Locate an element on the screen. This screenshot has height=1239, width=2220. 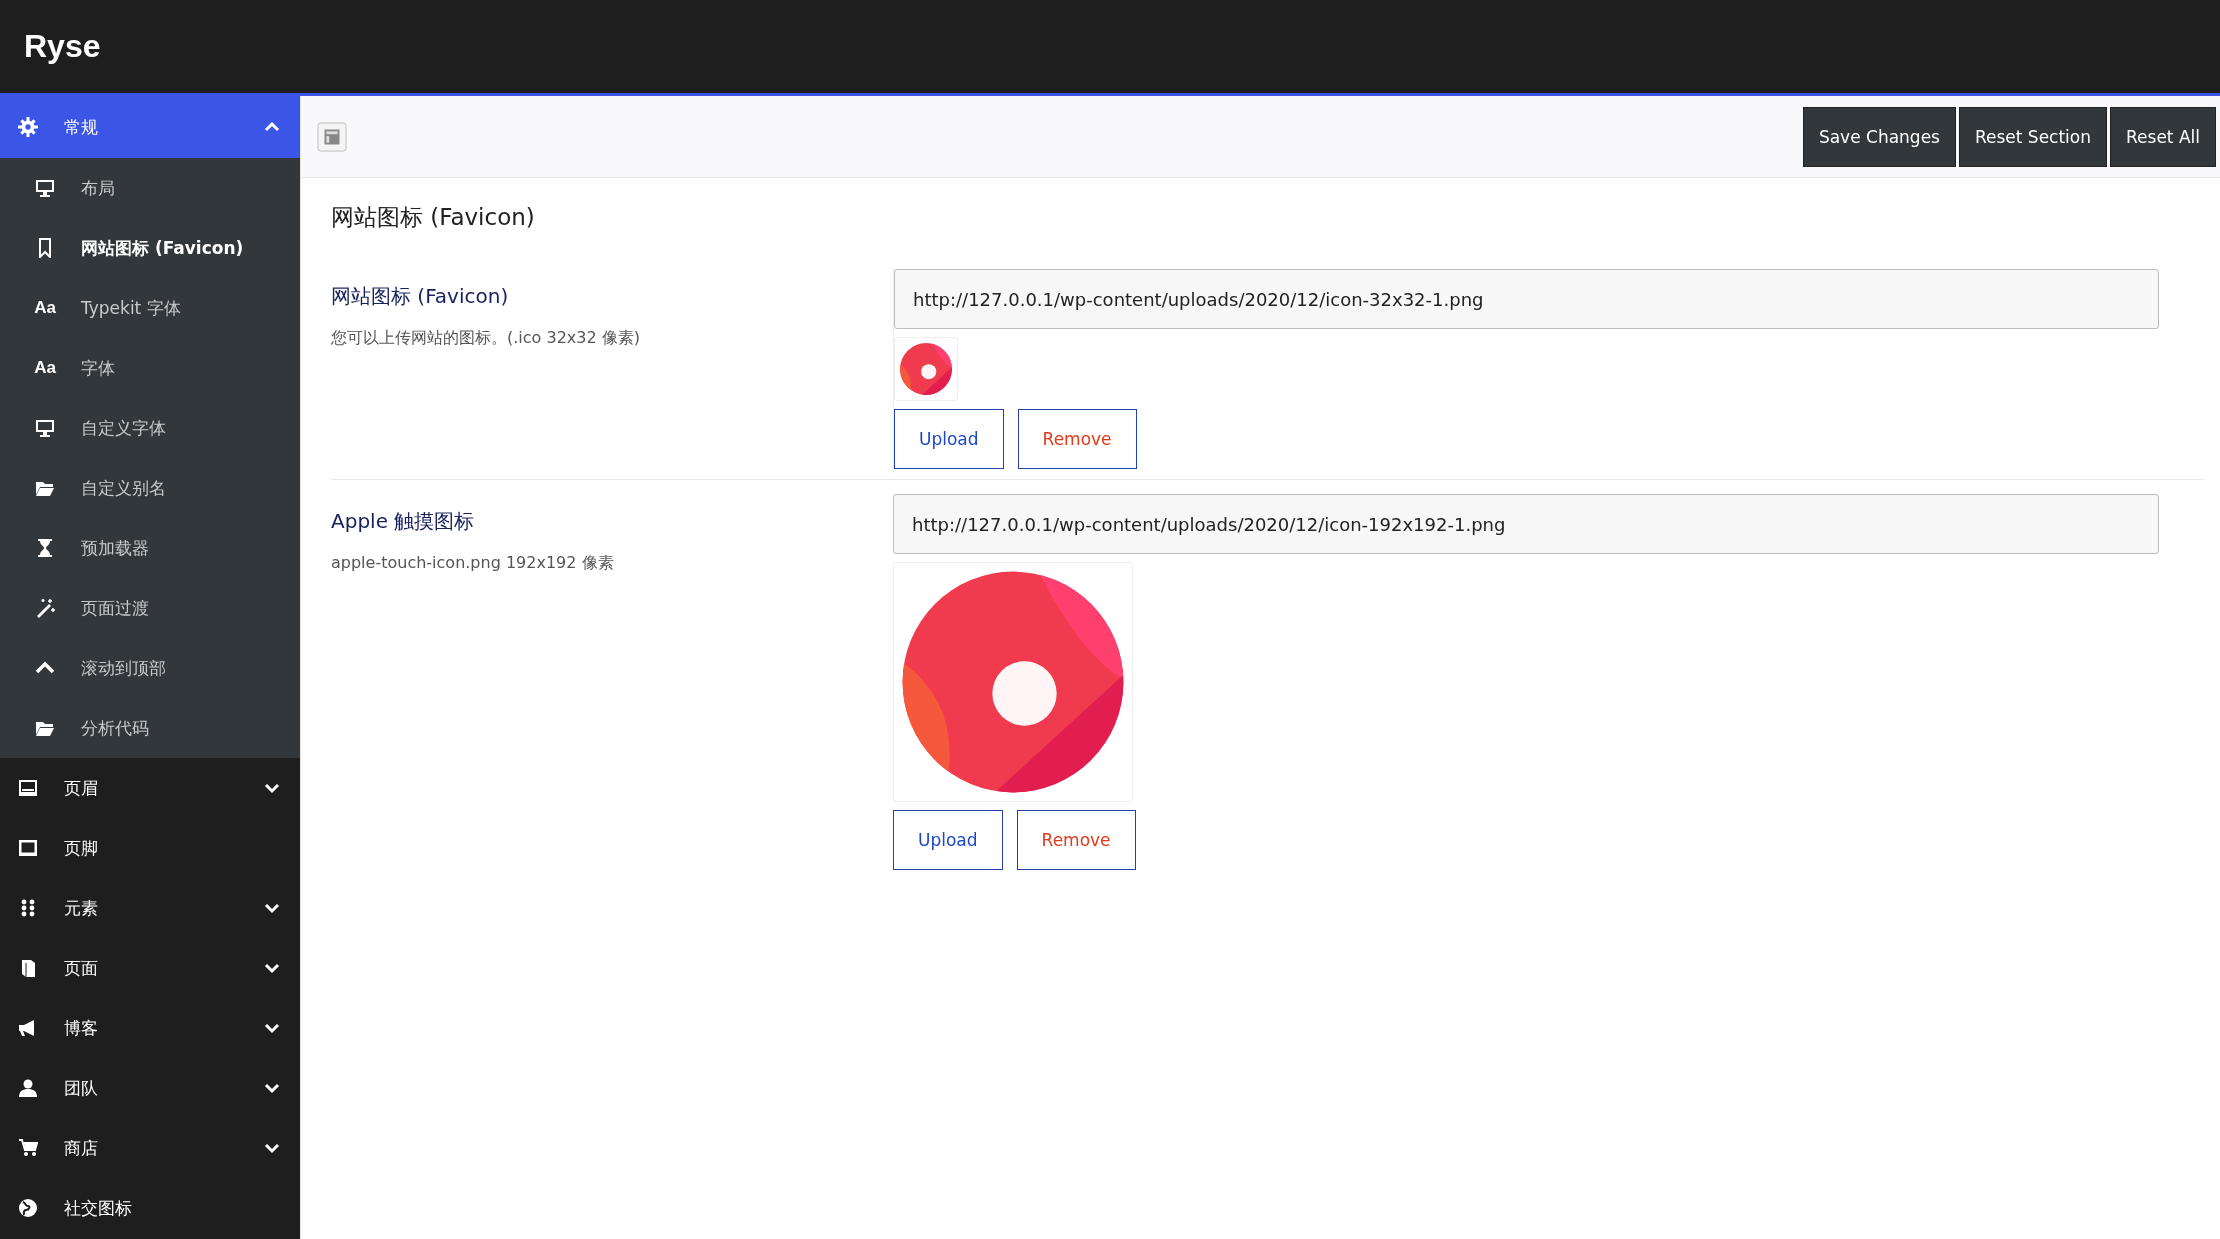
layout-icon is located at coordinates (332, 136).